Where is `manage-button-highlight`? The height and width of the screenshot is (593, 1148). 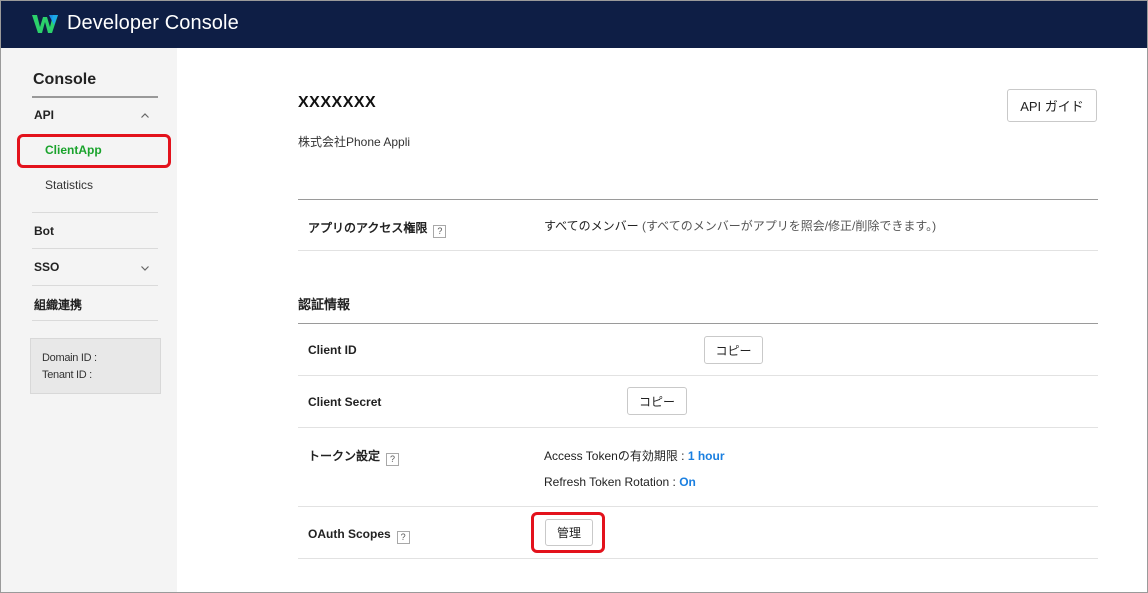
manage-button-highlight is located at coordinates (568, 532).